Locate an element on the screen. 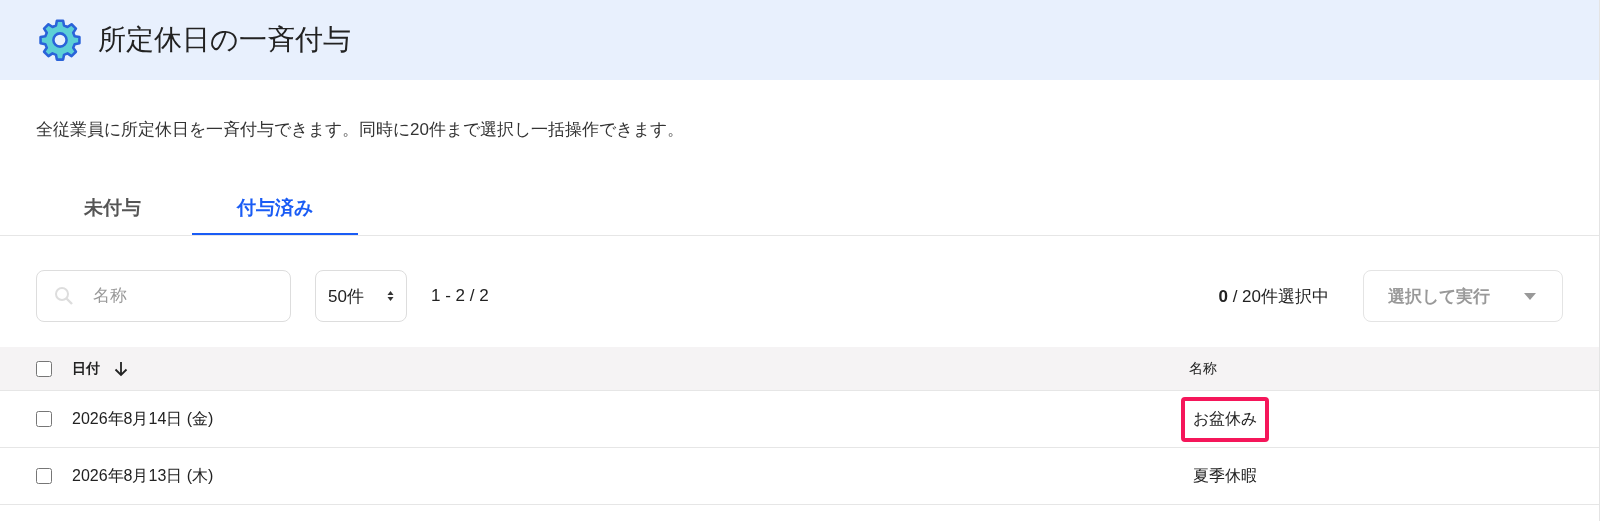 The height and width of the screenshot is (521, 1600). description: 全従業員に所定休日を一斉付与できます。同時に20件まで選択し一括操作できます。 is located at coordinates (360, 130).